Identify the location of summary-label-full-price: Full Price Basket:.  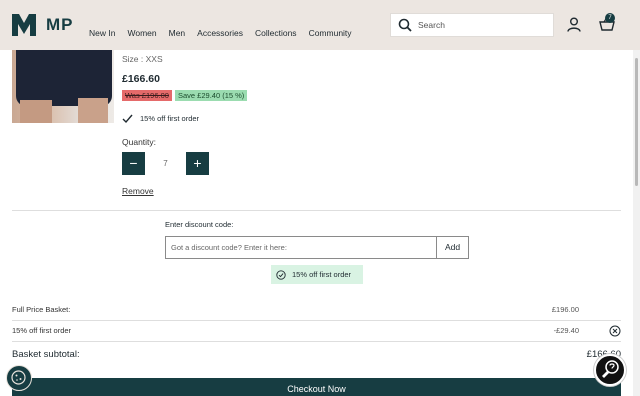
(41, 309).